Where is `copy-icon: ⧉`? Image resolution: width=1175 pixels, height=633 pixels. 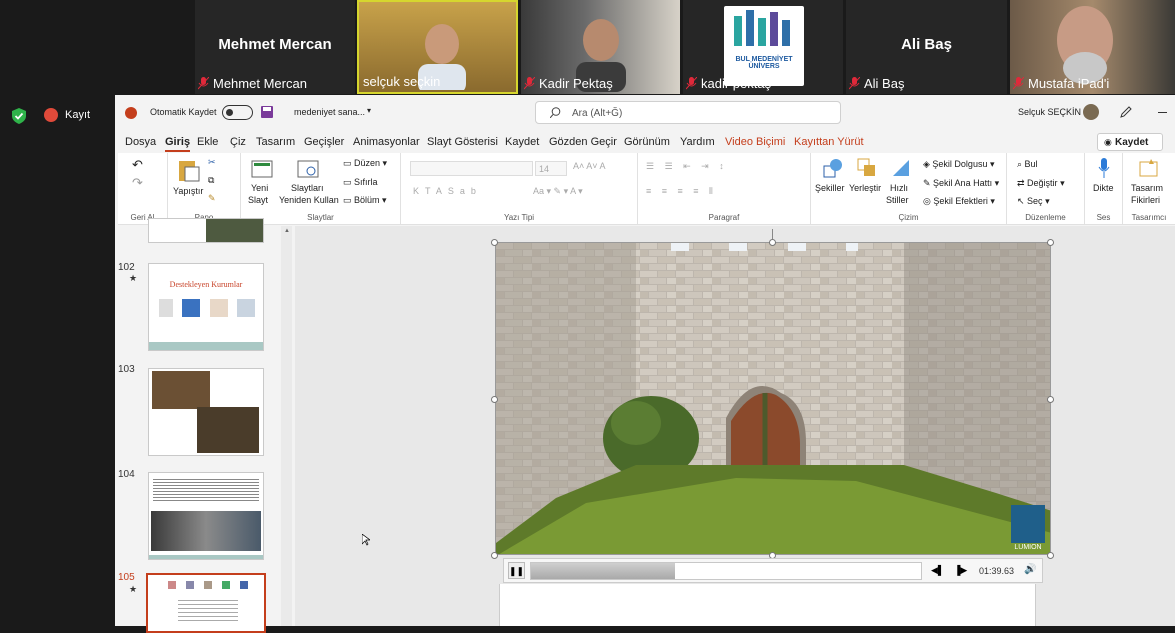 copy-icon: ⧉ is located at coordinates (211, 180).